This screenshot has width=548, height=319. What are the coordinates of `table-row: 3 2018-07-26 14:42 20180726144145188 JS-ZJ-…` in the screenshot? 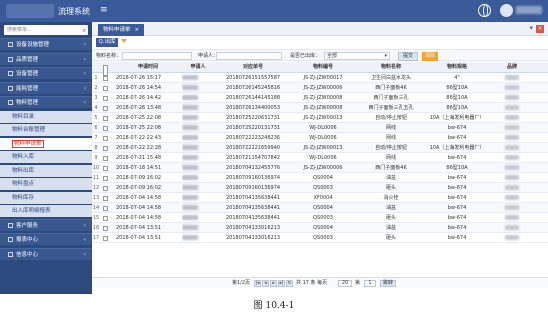 It's located at (320, 98).